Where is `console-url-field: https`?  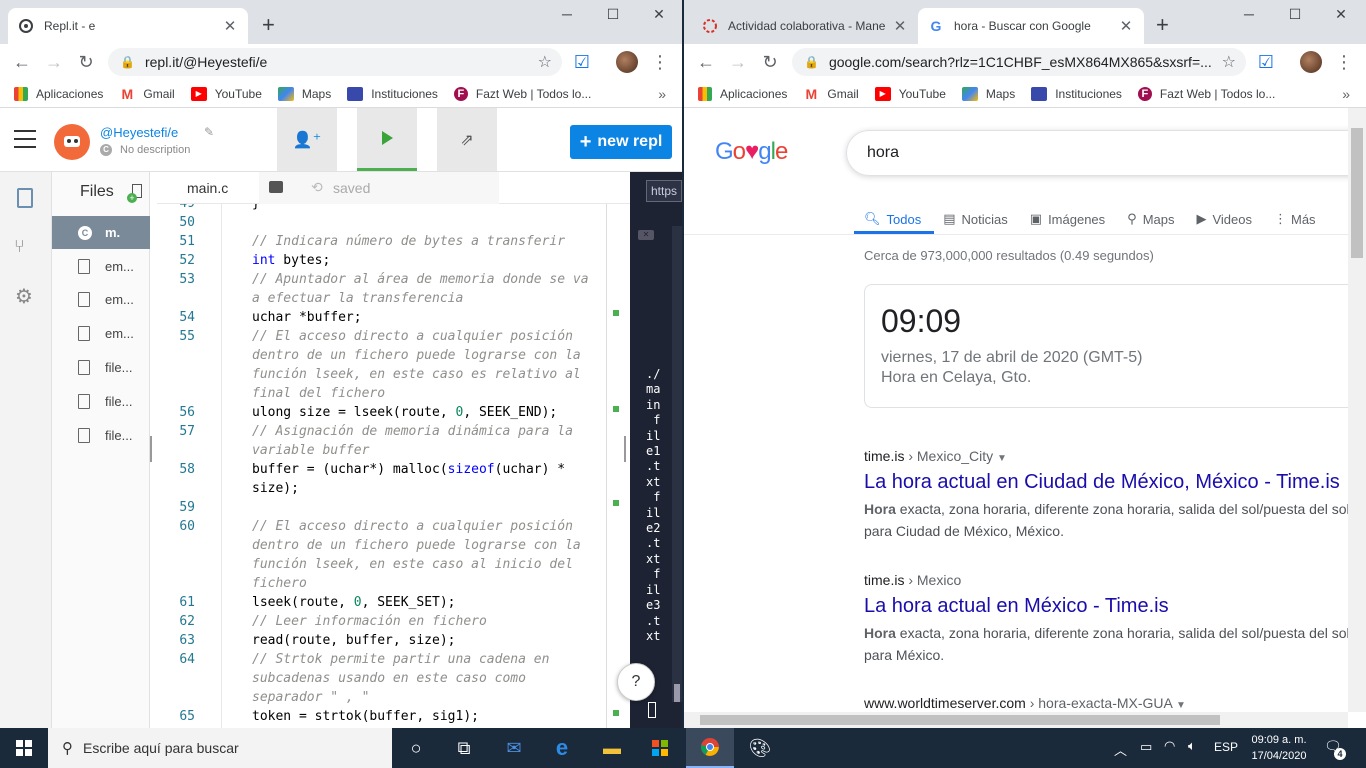 console-url-field: https is located at coordinates (664, 191).